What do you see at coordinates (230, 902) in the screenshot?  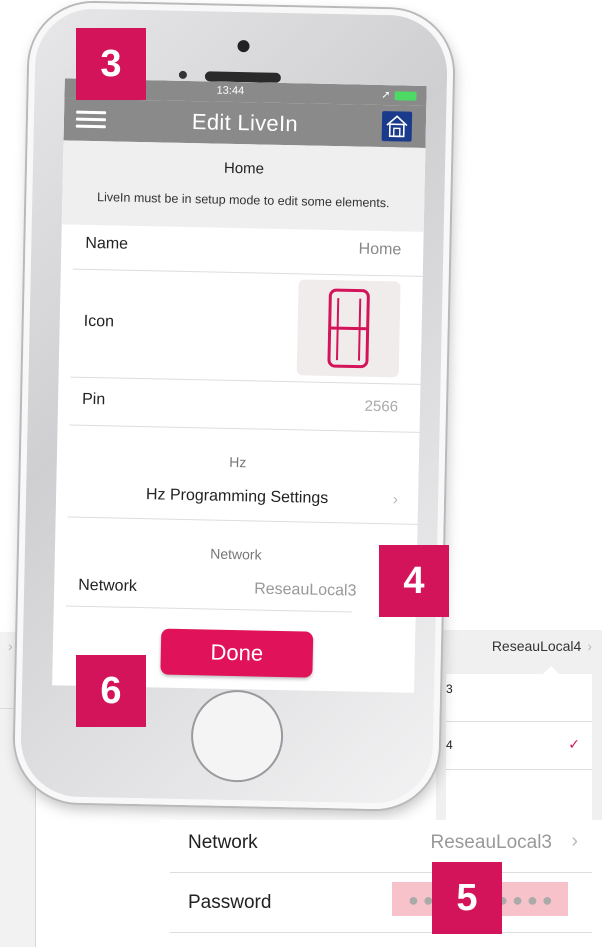 I see `password-label: Password` at bounding box center [230, 902].